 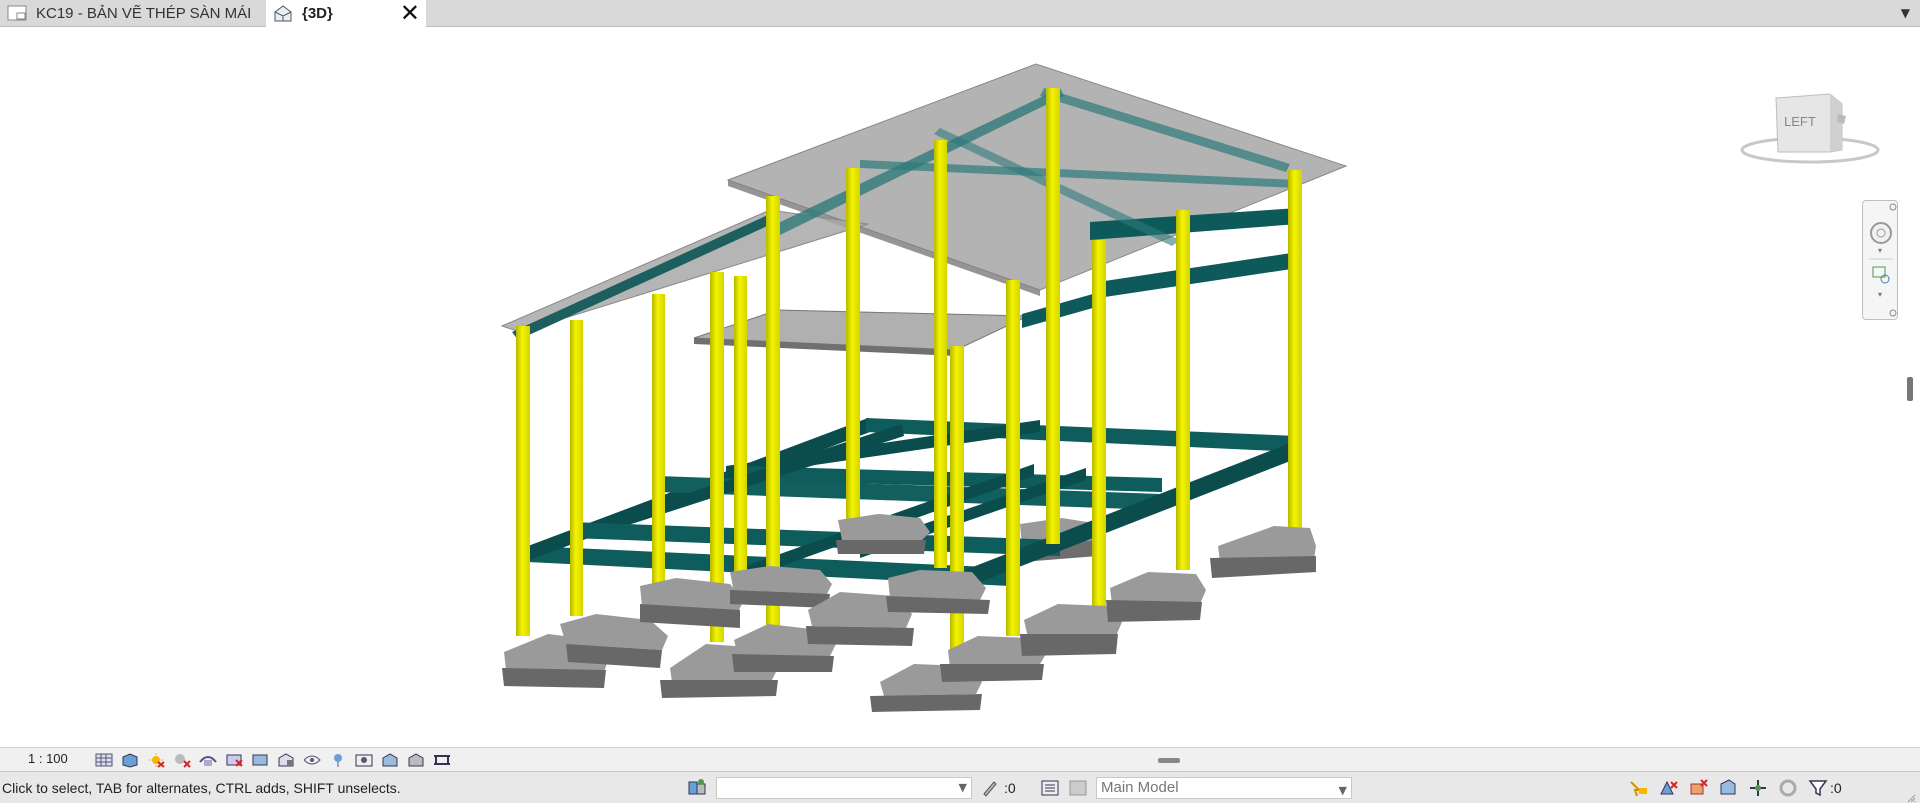 I want to click on render-icon, so click(x=208, y=760).